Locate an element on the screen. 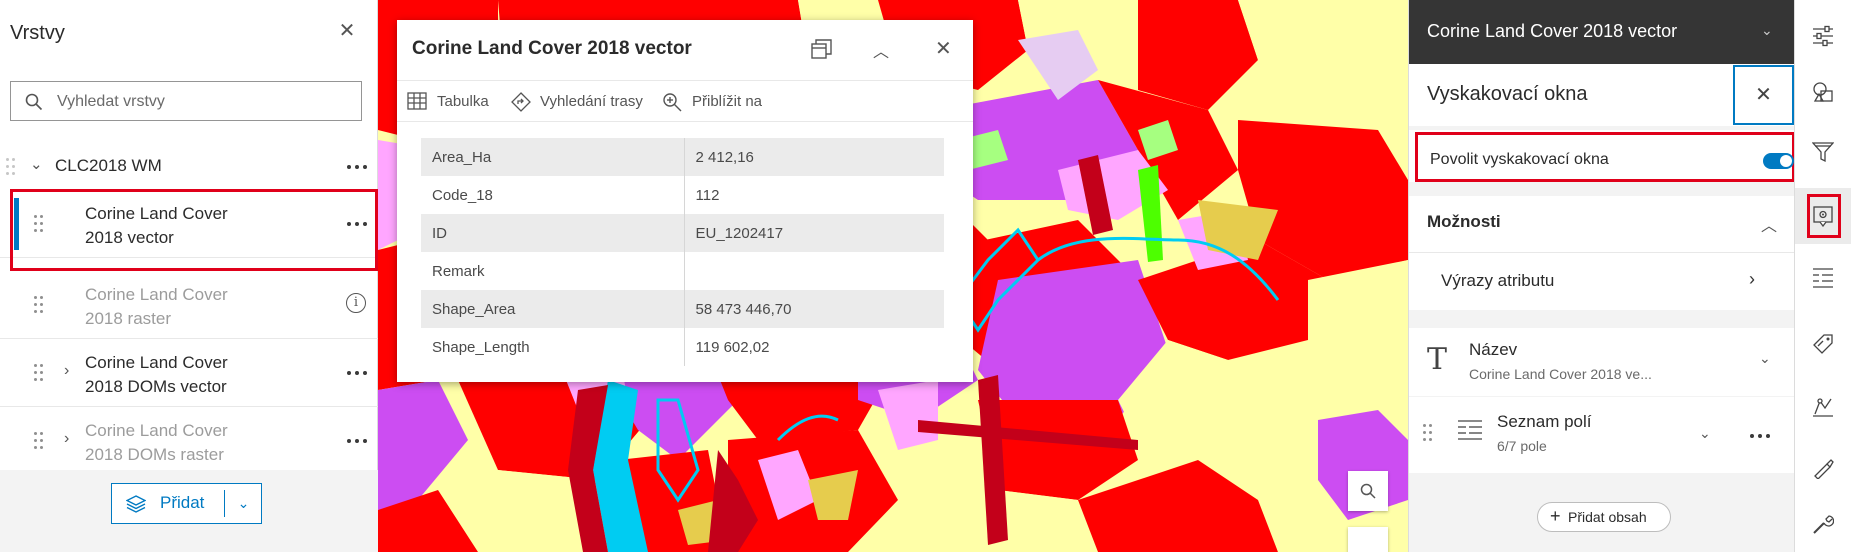 The width and height of the screenshot is (1851, 552). plus-icon: + is located at coordinates (1555, 516).